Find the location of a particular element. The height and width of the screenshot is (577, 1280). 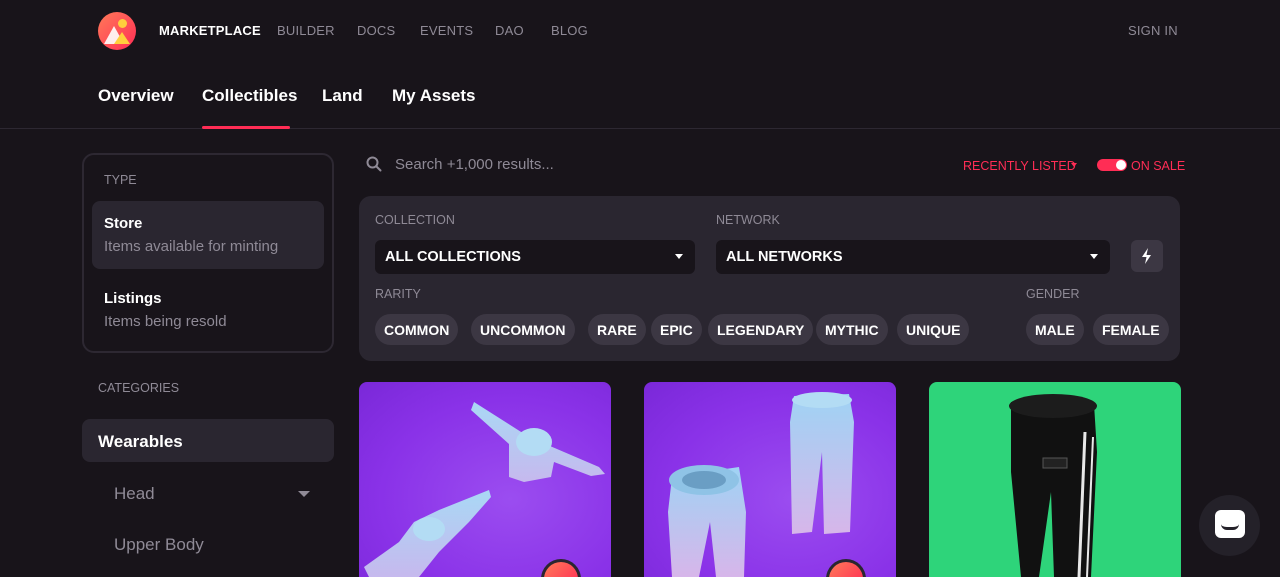

tab-my-assets: My Assets is located at coordinates (433, 96).